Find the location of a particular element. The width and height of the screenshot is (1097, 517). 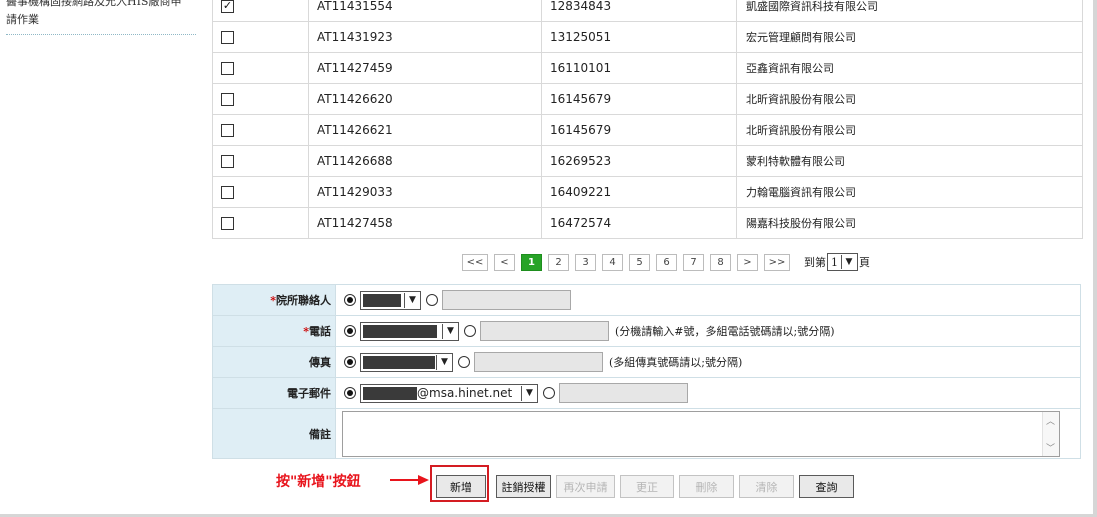

modify-button: 更正 is located at coordinates (647, 486).